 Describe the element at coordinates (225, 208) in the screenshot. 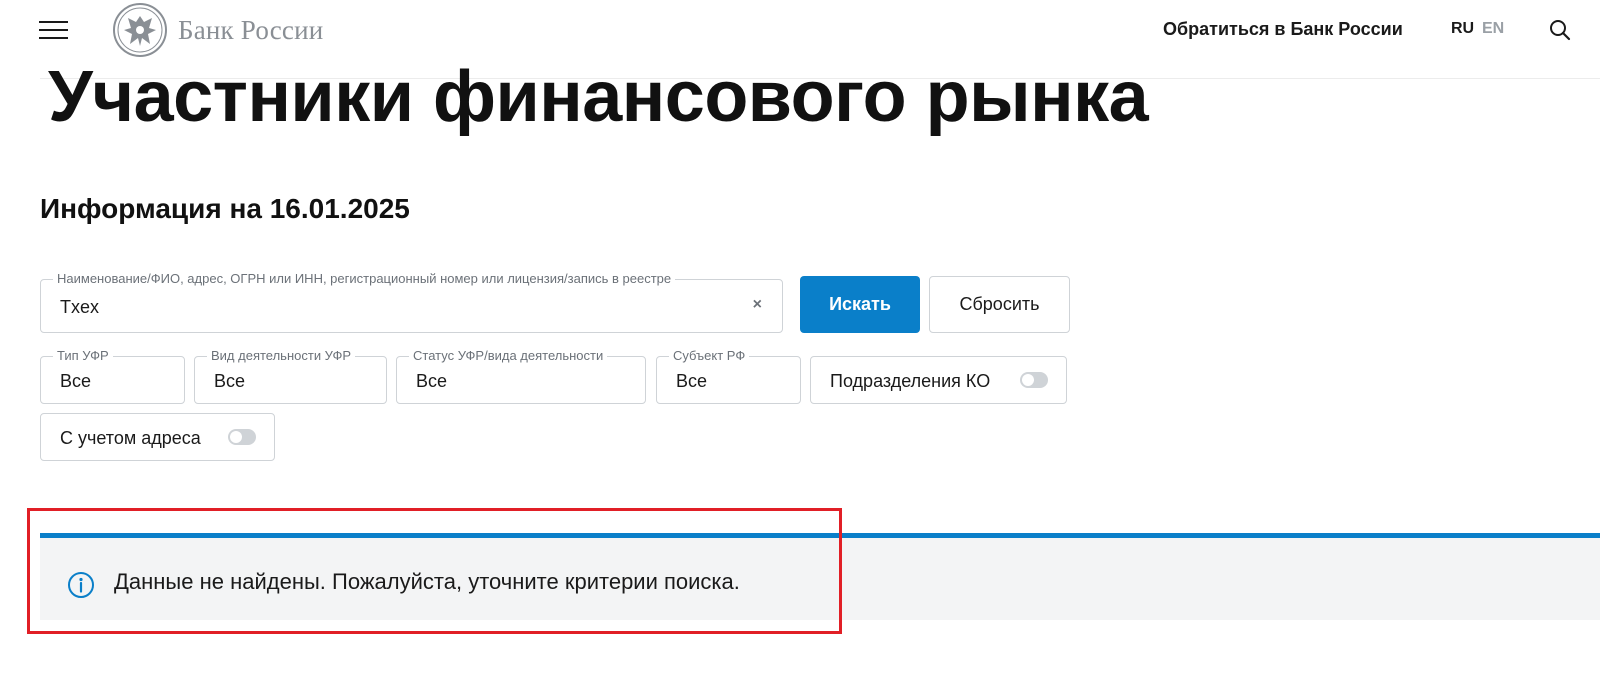

I see `info-date-heading: Информация на 16.01.2025` at that location.